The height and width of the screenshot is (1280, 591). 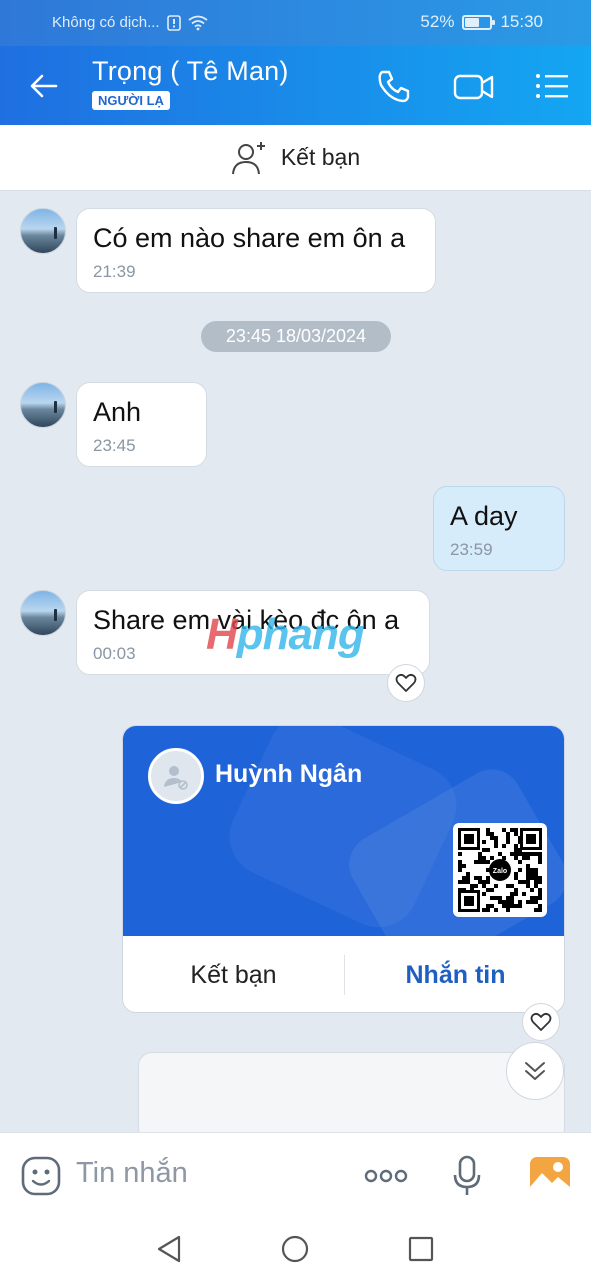 I want to click on status-bar: Không có dịch... 52% 15:30, so click(x=295, y=23).